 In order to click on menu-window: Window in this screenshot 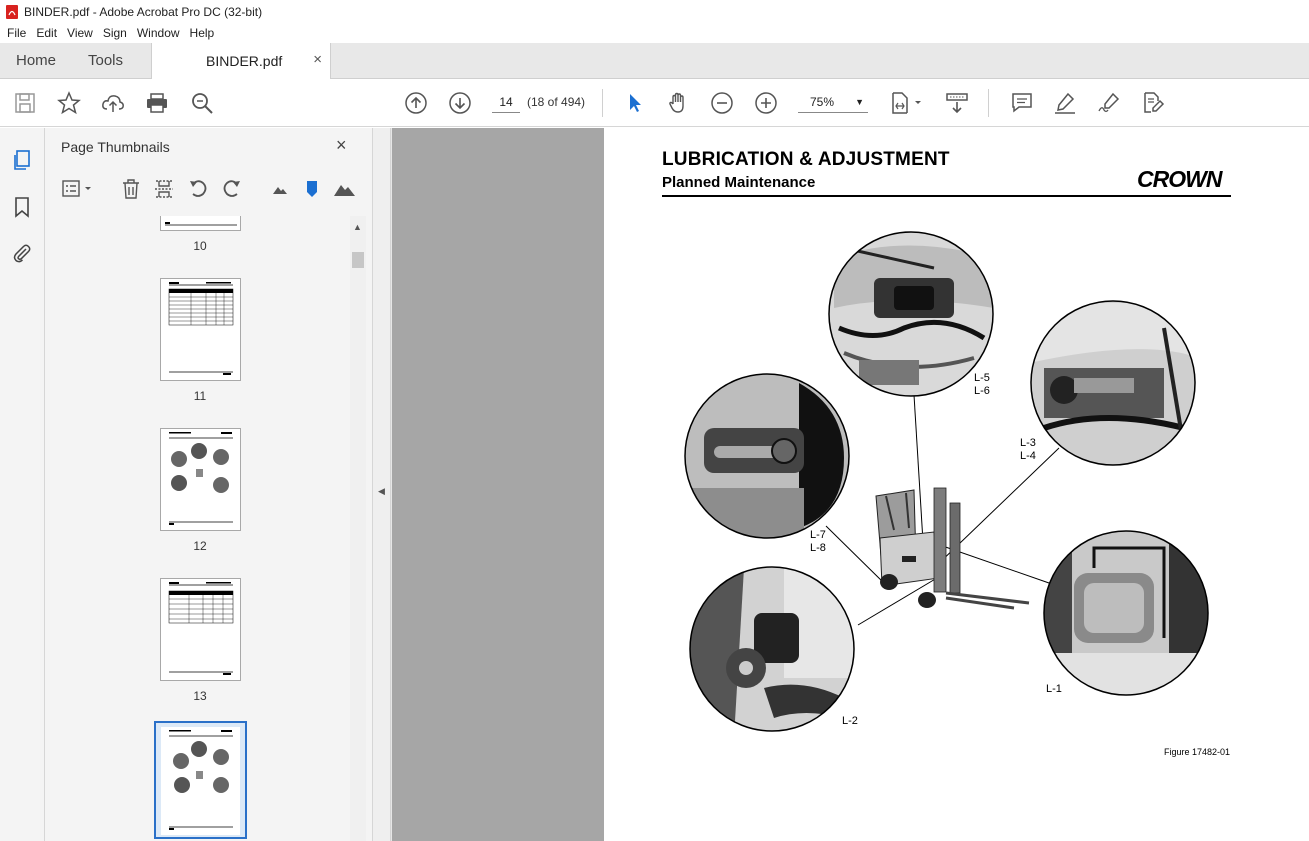, I will do `click(158, 33)`.